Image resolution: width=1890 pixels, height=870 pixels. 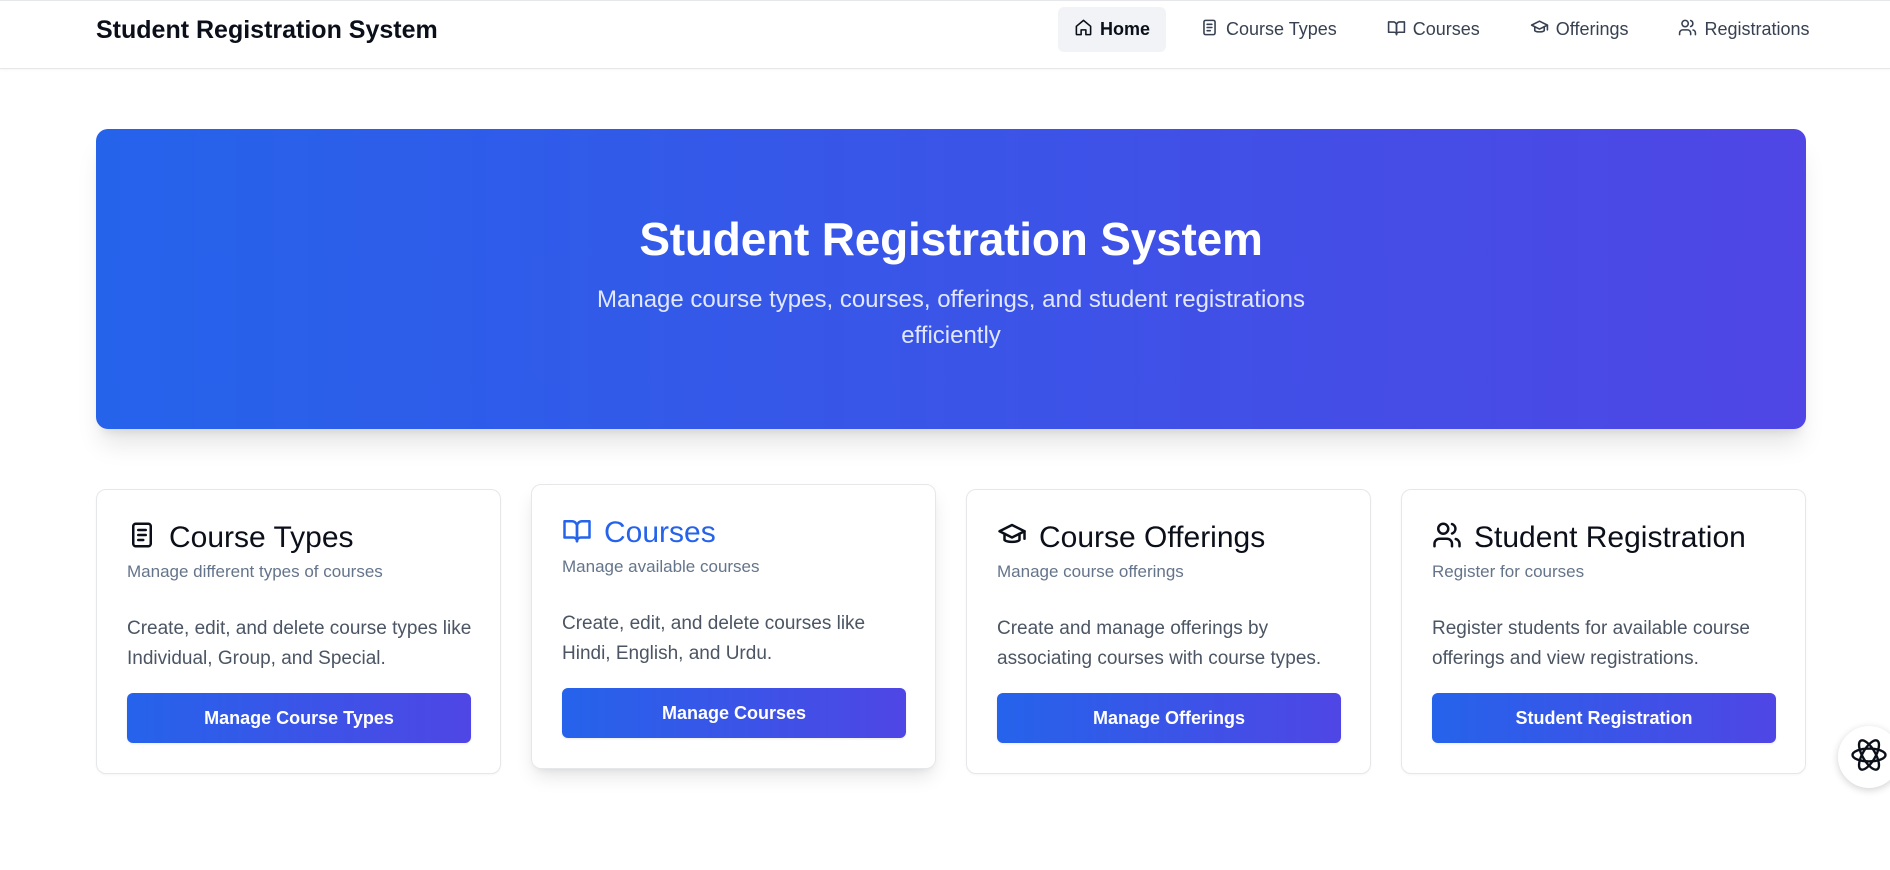 What do you see at coordinates (1152, 537) in the screenshot?
I see `card-title: Course Offerings` at bounding box center [1152, 537].